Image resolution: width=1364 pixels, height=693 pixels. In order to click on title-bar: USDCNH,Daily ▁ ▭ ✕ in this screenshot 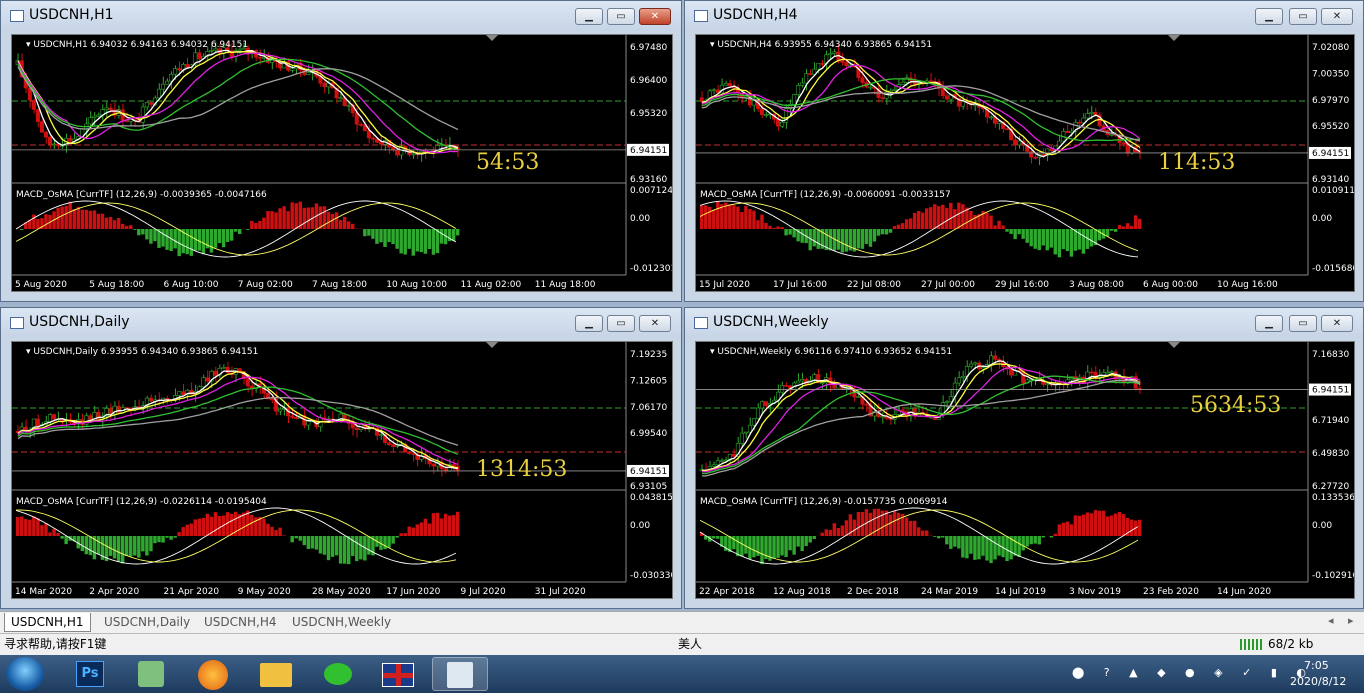, I will do `click(341, 323)`.